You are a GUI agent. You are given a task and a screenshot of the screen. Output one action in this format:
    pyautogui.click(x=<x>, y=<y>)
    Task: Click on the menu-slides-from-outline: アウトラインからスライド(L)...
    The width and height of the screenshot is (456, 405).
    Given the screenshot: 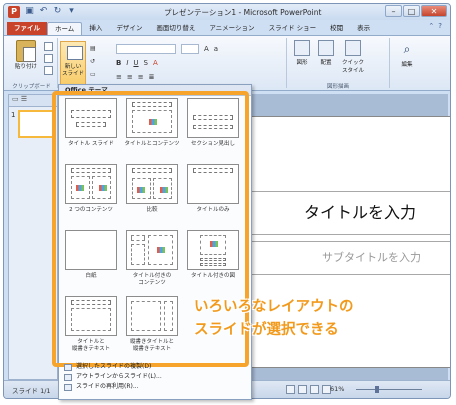 What is the action you would take?
    pyautogui.click(x=113, y=377)
    